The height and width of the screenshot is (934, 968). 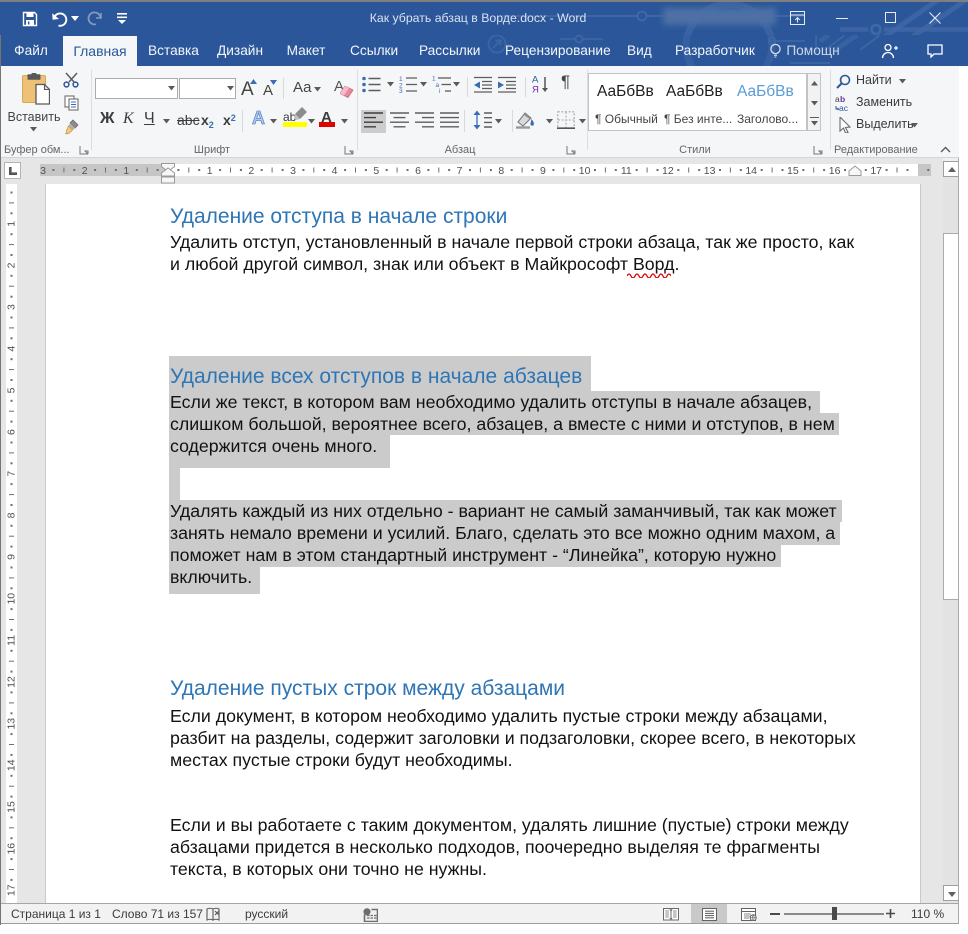 I want to click on svg-text: i, so click(x=439, y=90).